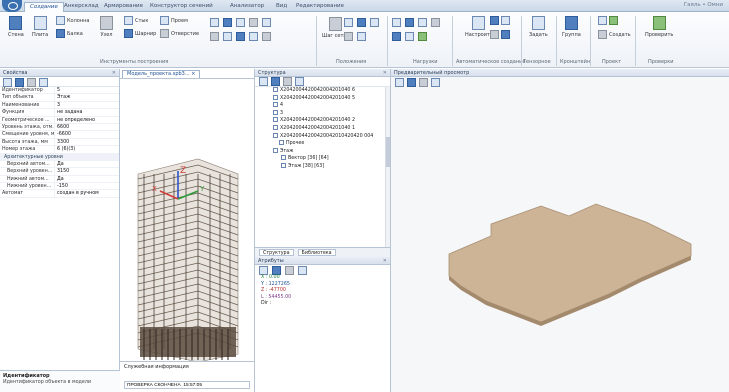 This screenshot has width=729, height=392. Describe the element at coordinates (361, 22) in the screenshot. I see `axis-icon` at that location.